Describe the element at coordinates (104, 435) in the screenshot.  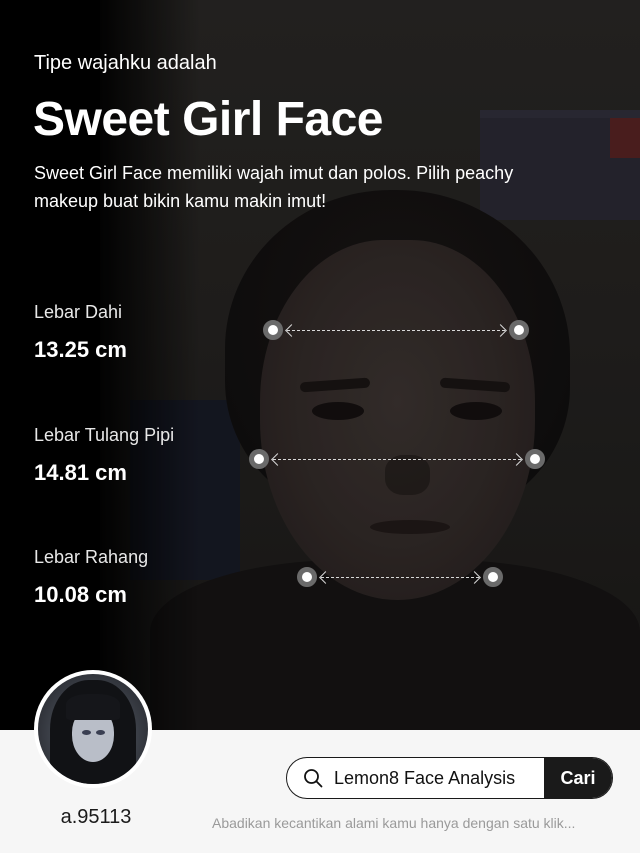
I see `metric-label-cheekbone: Lebar Tulang Pipi` at that location.